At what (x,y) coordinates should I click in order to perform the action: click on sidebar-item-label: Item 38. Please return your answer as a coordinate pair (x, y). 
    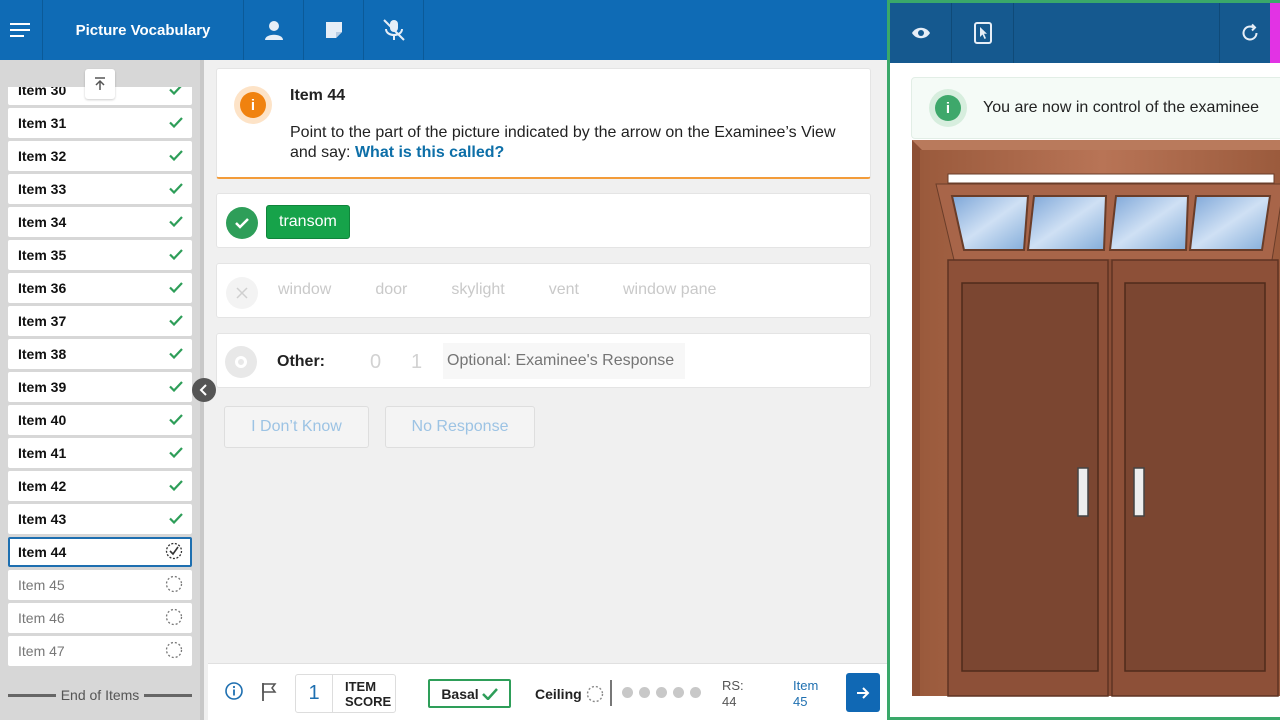
    Looking at the image, I should click on (42, 354).